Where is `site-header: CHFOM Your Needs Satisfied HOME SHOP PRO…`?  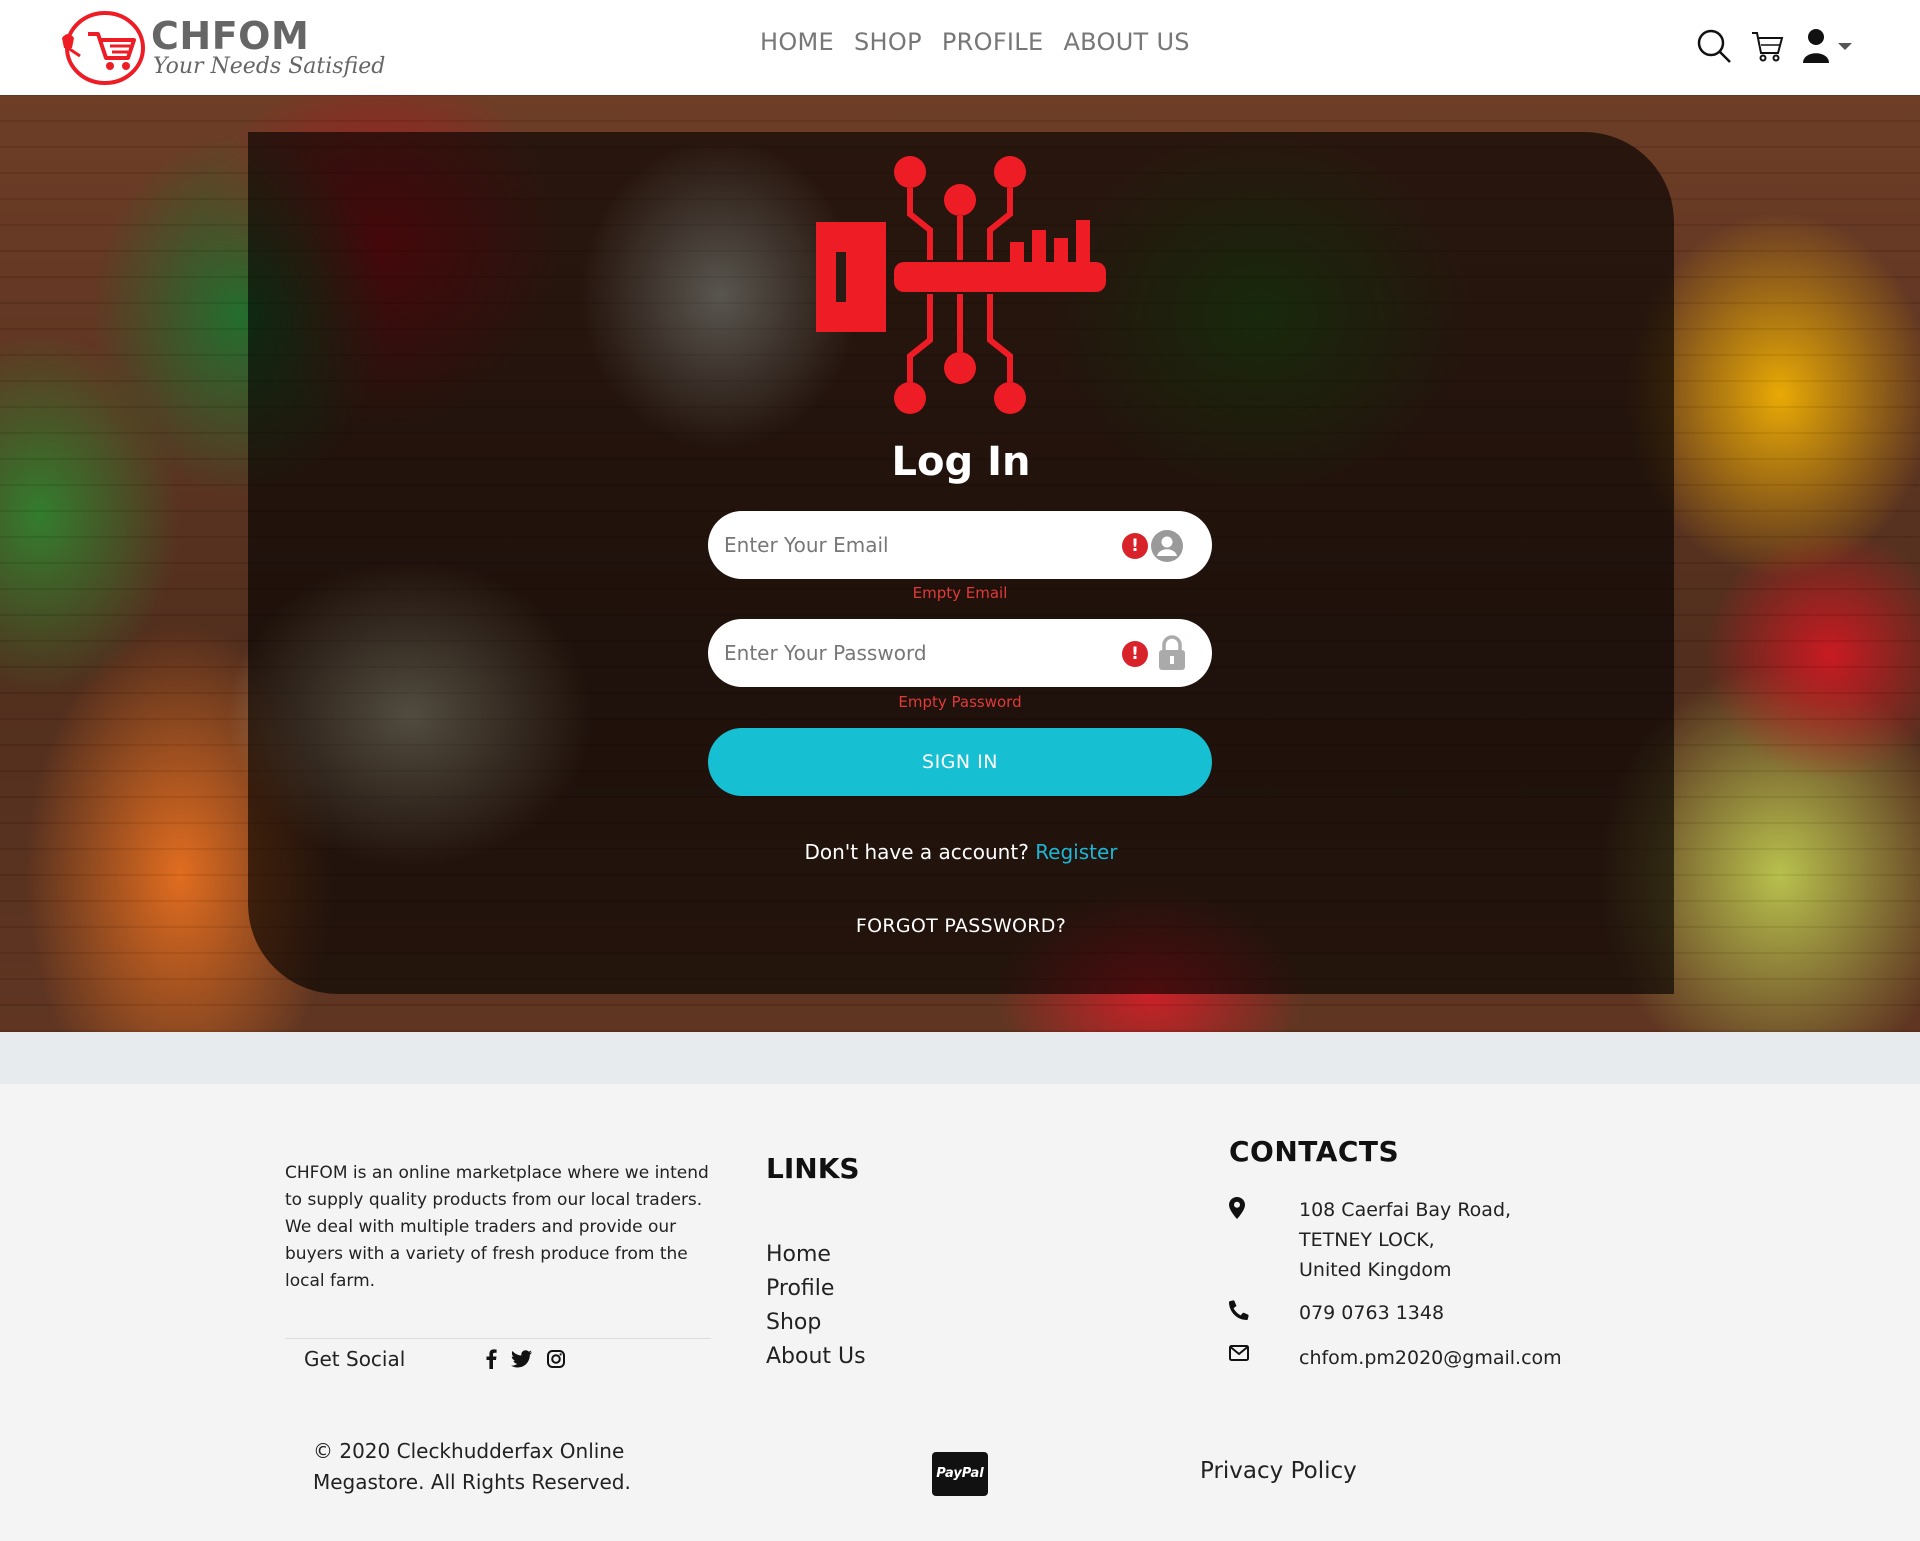 site-header: CHFOM Your Needs Satisfied HOME SHOP PRO… is located at coordinates (960, 47).